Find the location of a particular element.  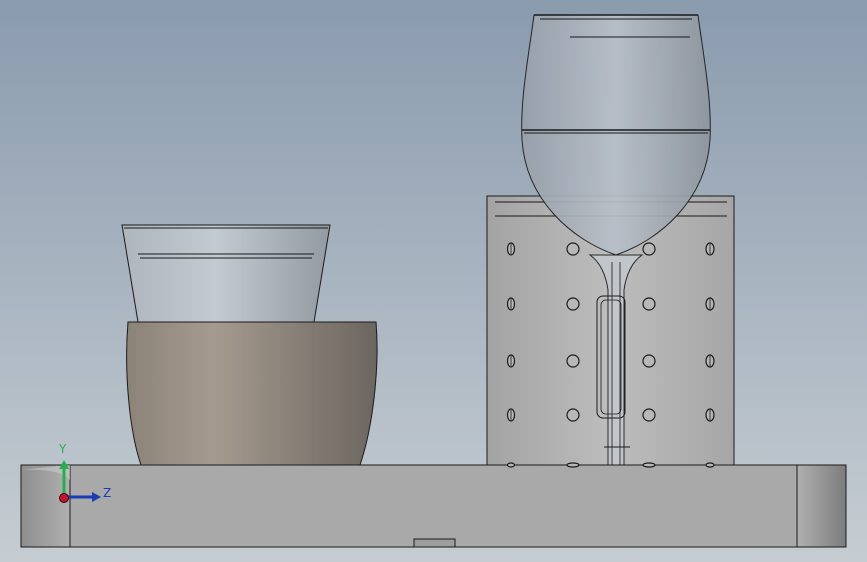

triad-y-label: Y is located at coordinates (63, 449).